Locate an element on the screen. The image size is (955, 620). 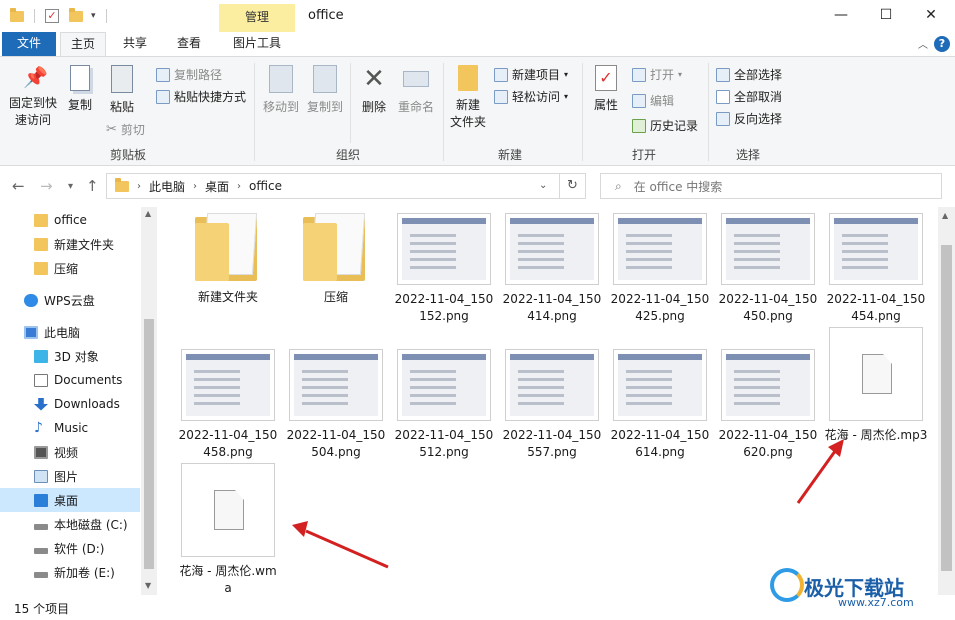
breadcrumb-office: office is located at coordinates (265, 186).